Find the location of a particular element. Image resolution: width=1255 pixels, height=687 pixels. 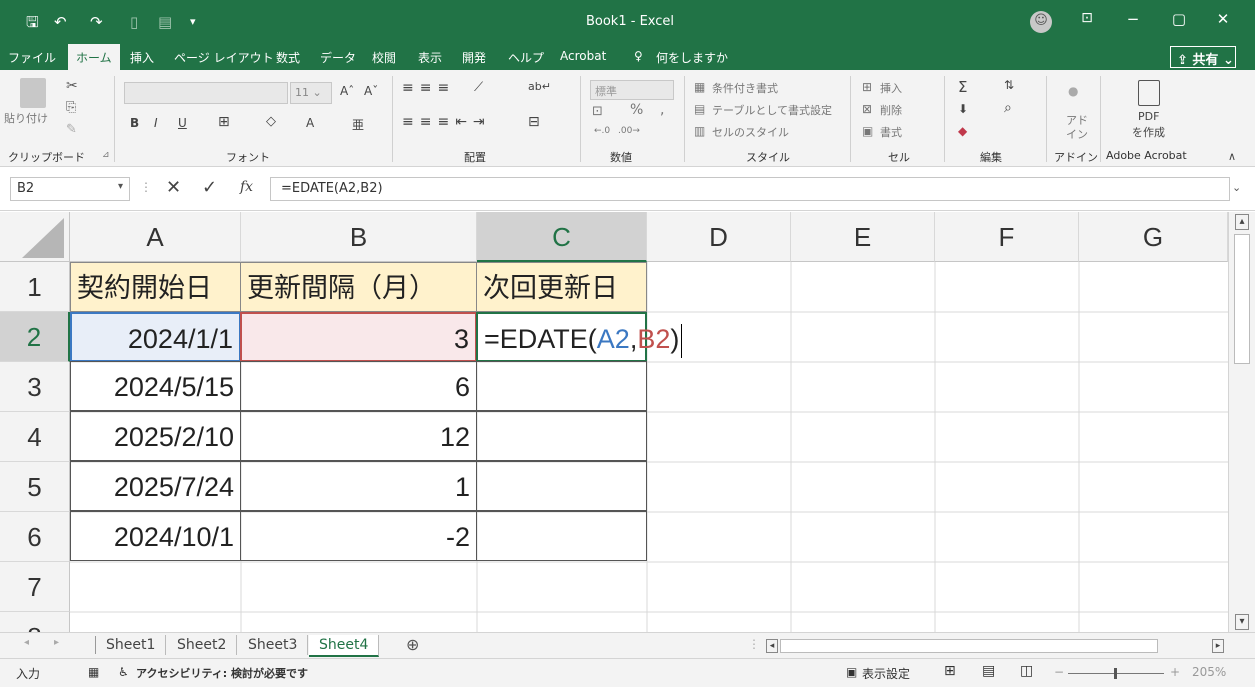

font-color-button: A is located at coordinates (310, 123).